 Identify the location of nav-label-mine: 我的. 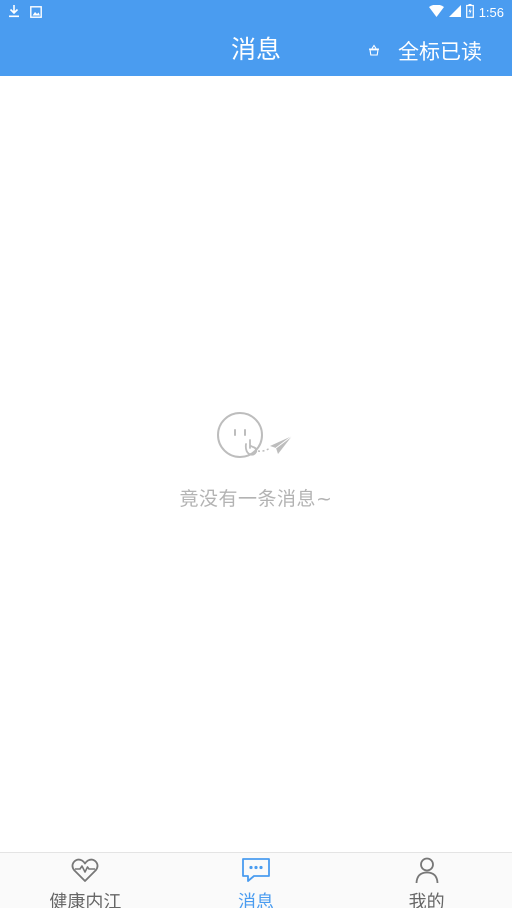
(426, 900).